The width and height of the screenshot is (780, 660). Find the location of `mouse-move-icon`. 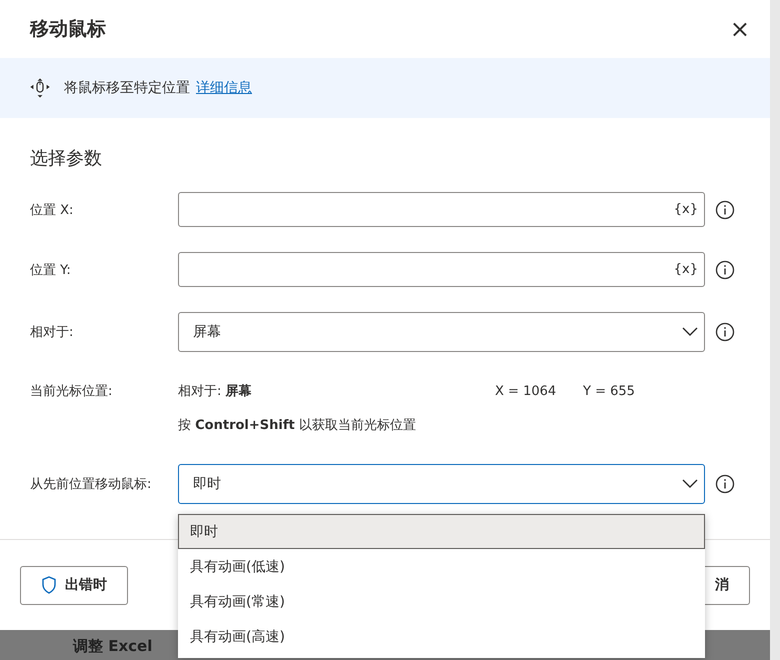

mouse-move-icon is located at coordinates (40, 88).